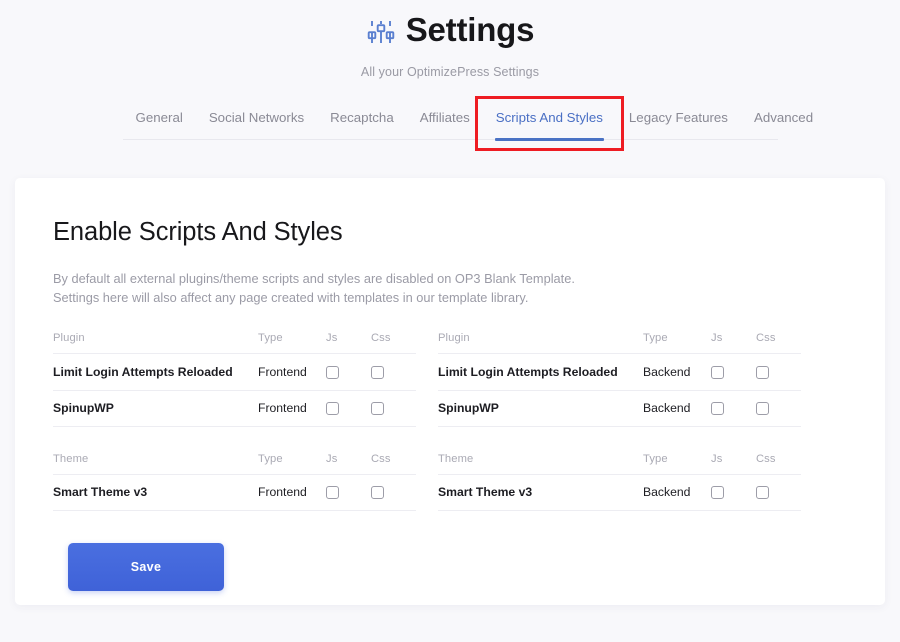 The image size is (900, 642). I want to click on tab-scripts-and-styles-wrapper: Scripts And Styles, so click(549, 124).